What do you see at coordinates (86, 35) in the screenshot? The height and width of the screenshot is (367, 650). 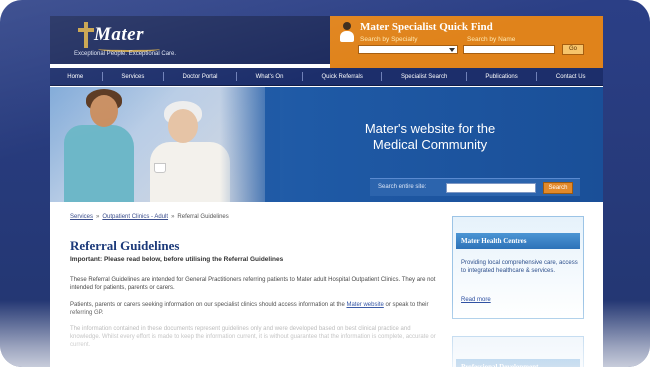 I see `cross-icon` at bounding box center [86, 35].